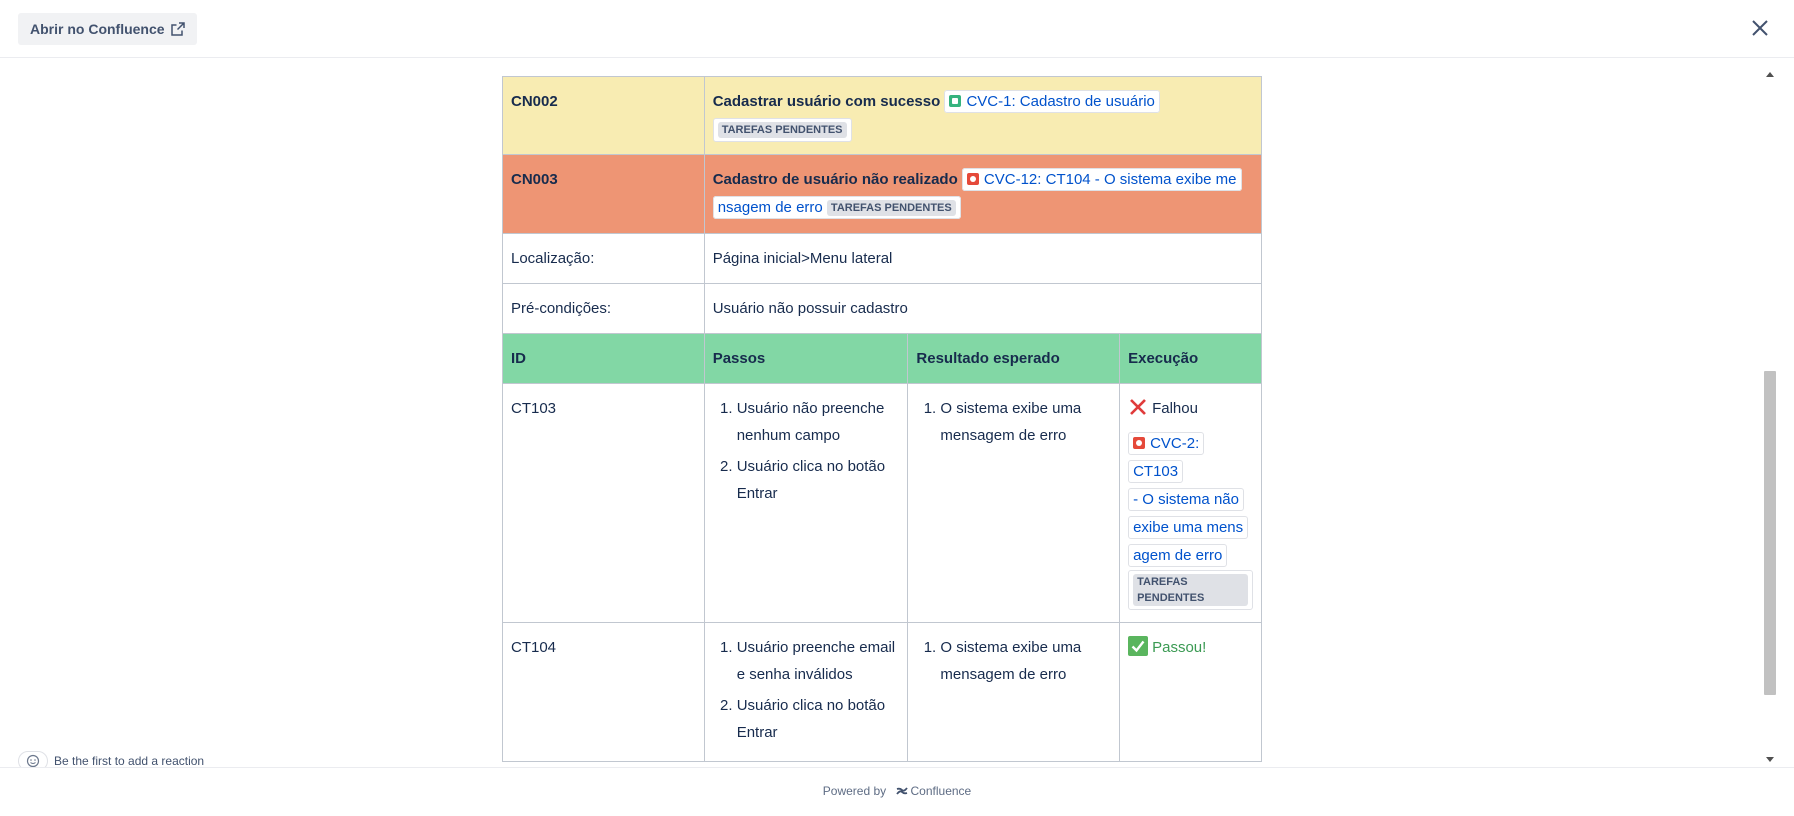 This screenshot has height=816, width=1794. Describe the element at coordinates (983, 308) in the screenshot. I see `preconditions-value: Usuário não possuir cadastro` at that location.